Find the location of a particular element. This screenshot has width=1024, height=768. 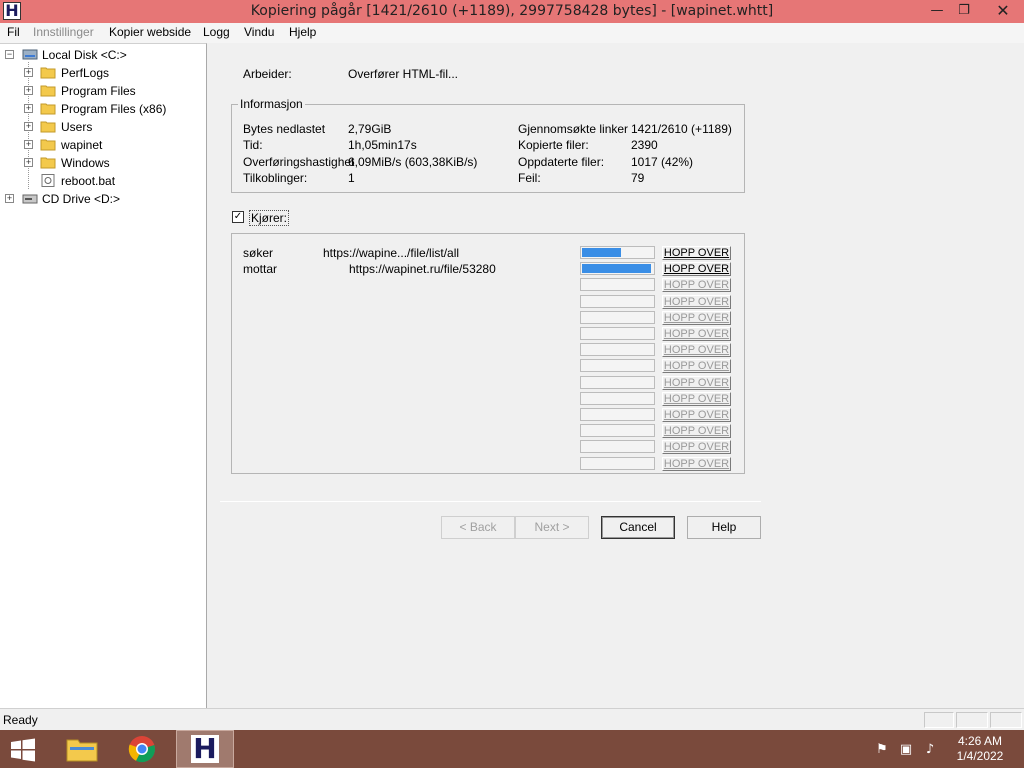

taskbar-clock: 4:26 AM 1/4/2022 is located at coordinates (980, 749).